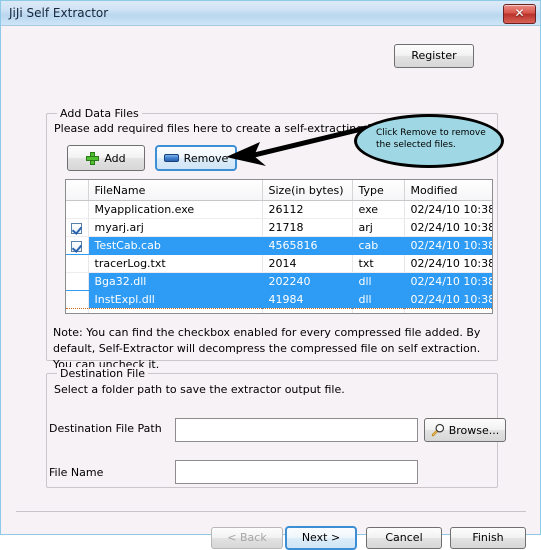 The image size is (541, 550). Describe the element at coordinates (448, 263) in the screenshot. I see `file-modified-cell: 02/24/10 10:38:20` at that location.